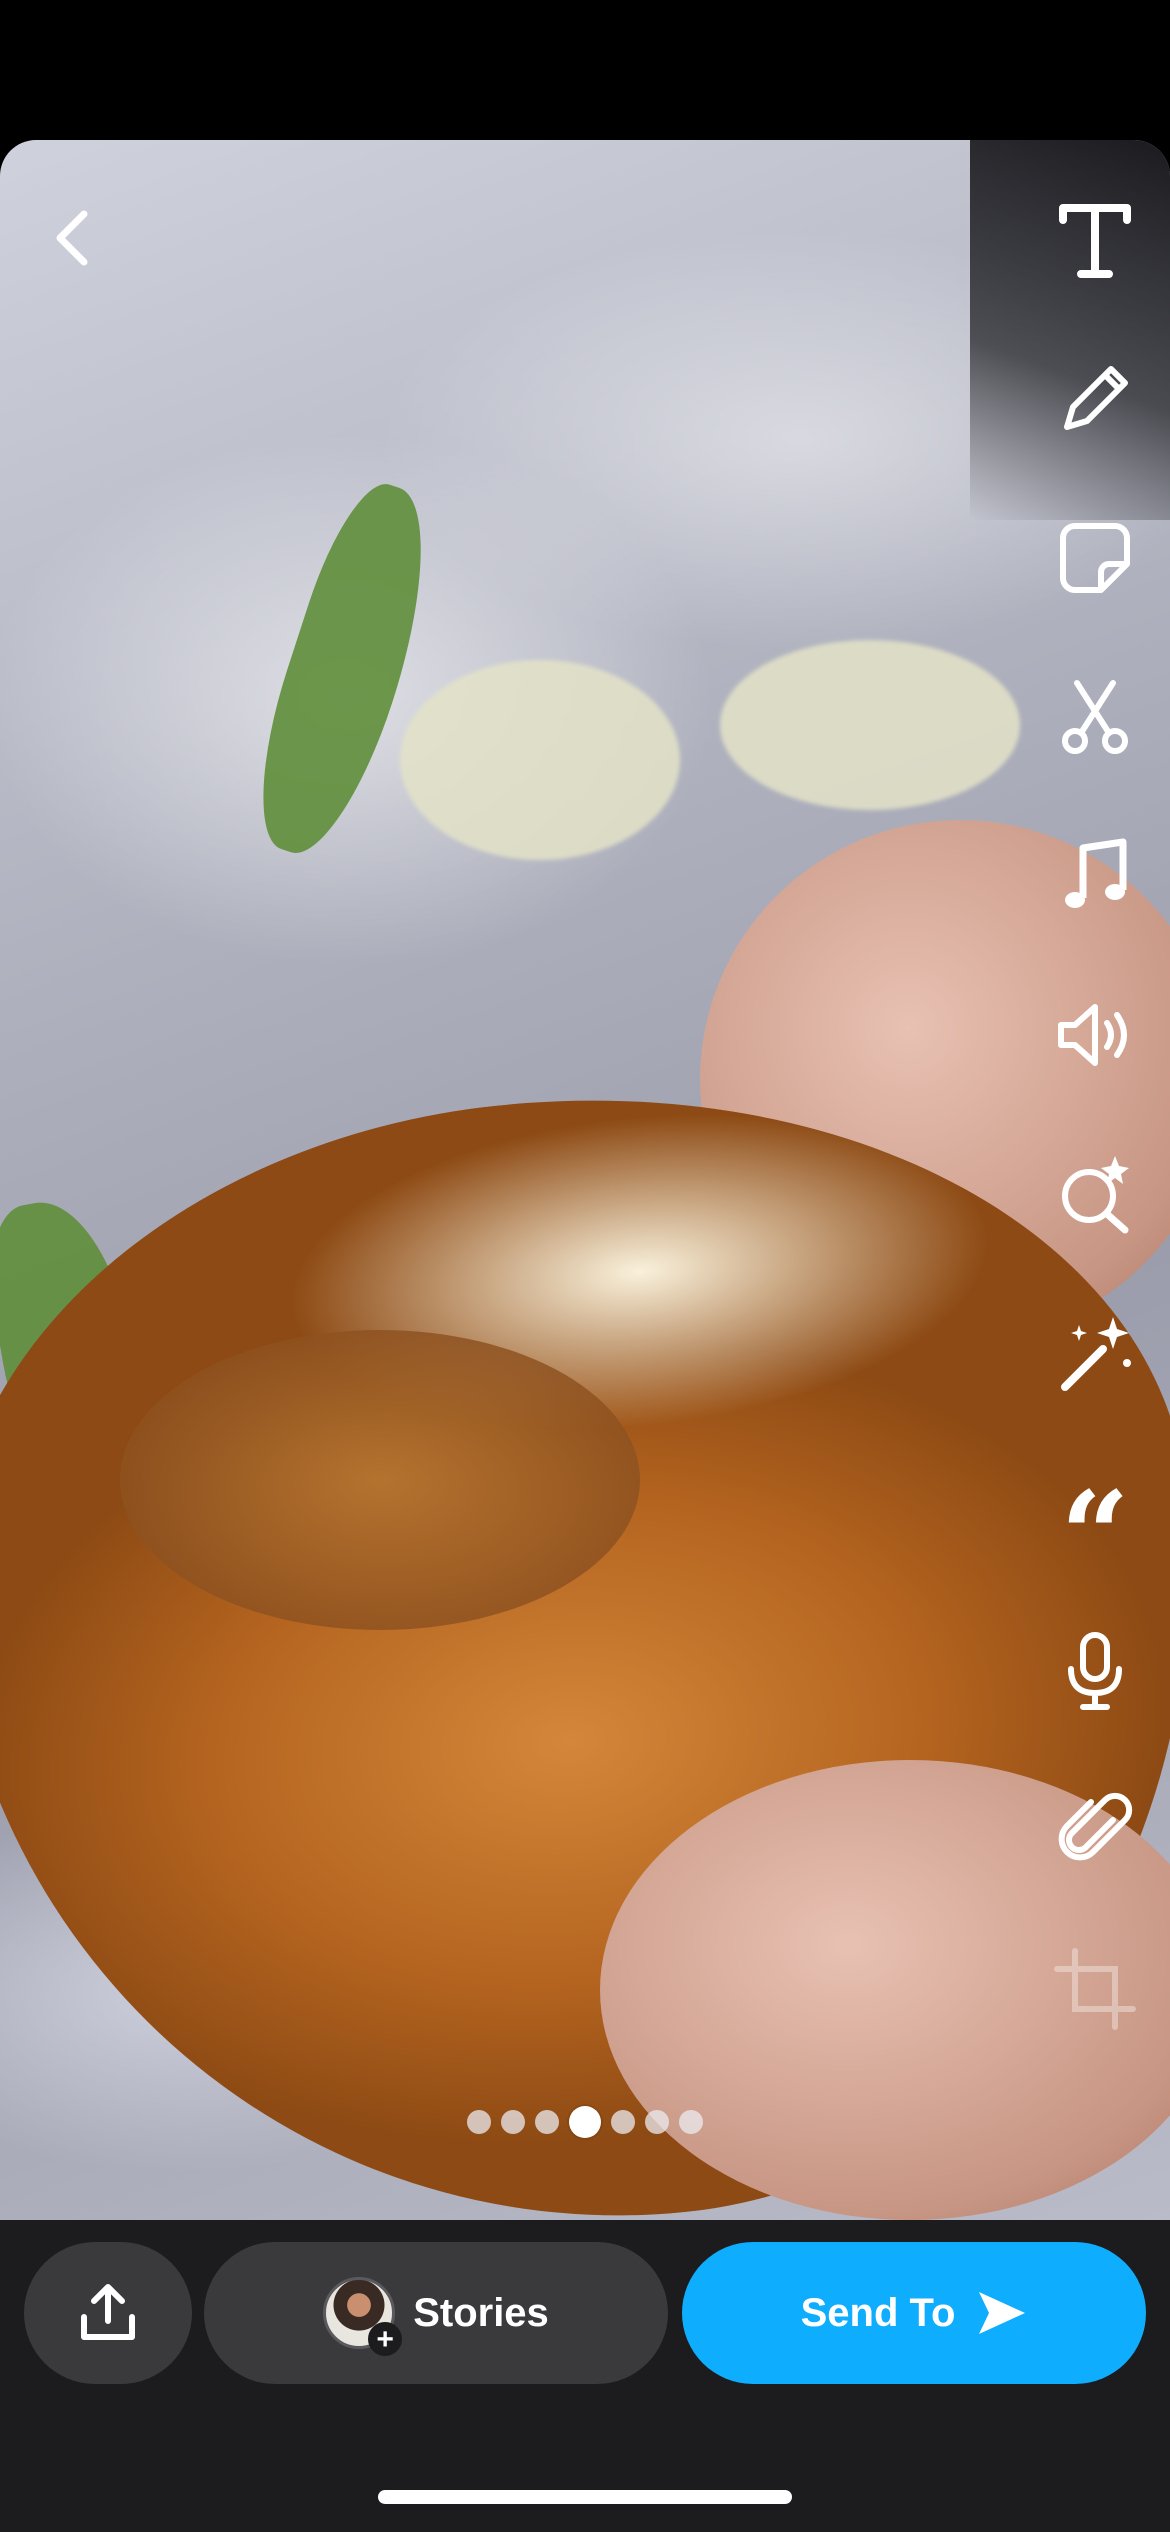 The image size is (1170, 2532). Describe the element at coordinates (585, 2497) in the screenshot. I see `home-indicator` at that location.